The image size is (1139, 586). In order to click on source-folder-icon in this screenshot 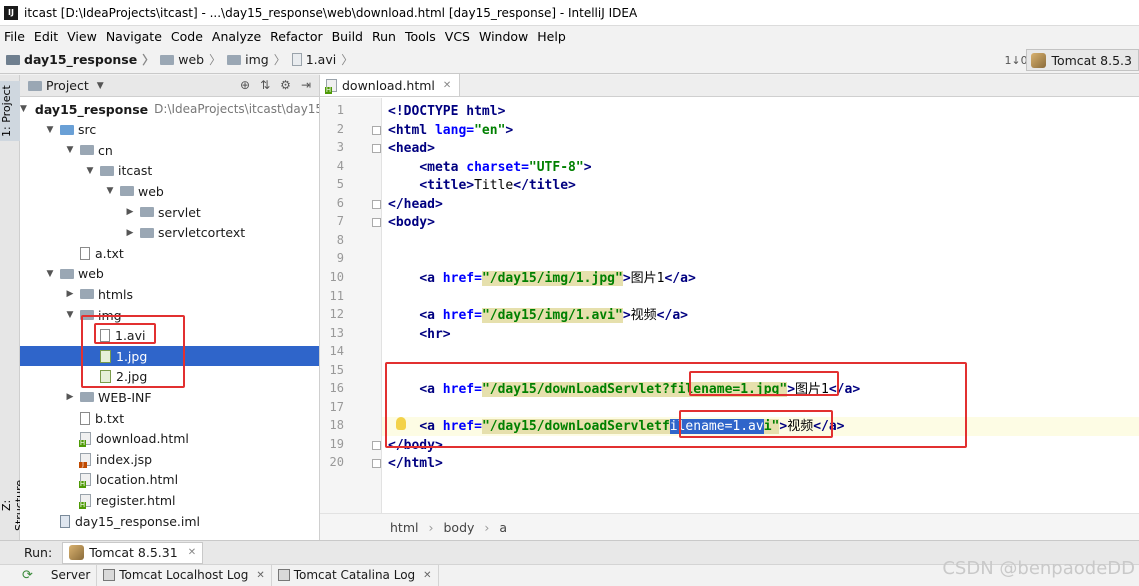, I will do `click(67, 130)`.